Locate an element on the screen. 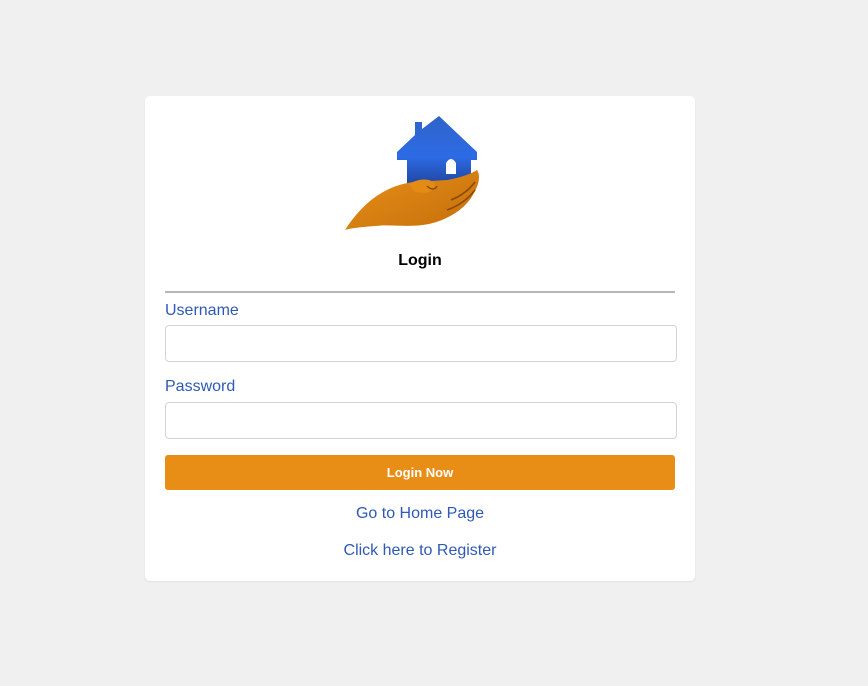 The height and width of the screenshot is (686, 868). register-link: Click here to Register is located at coordinates (420, 551).